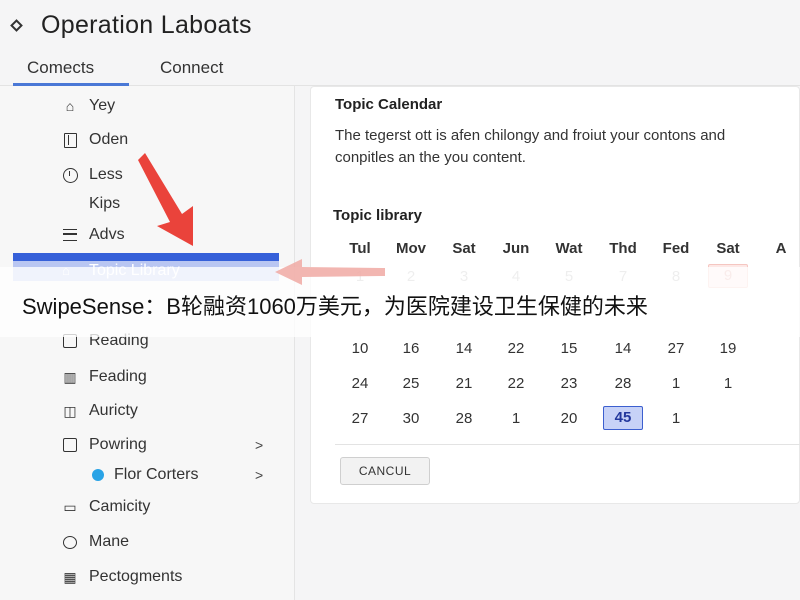 The width and height of the screenshot is (800, 600). Describe the element at coordinates (411, 248) in the screenshot. I see `weekday-label: Mov` at that location.